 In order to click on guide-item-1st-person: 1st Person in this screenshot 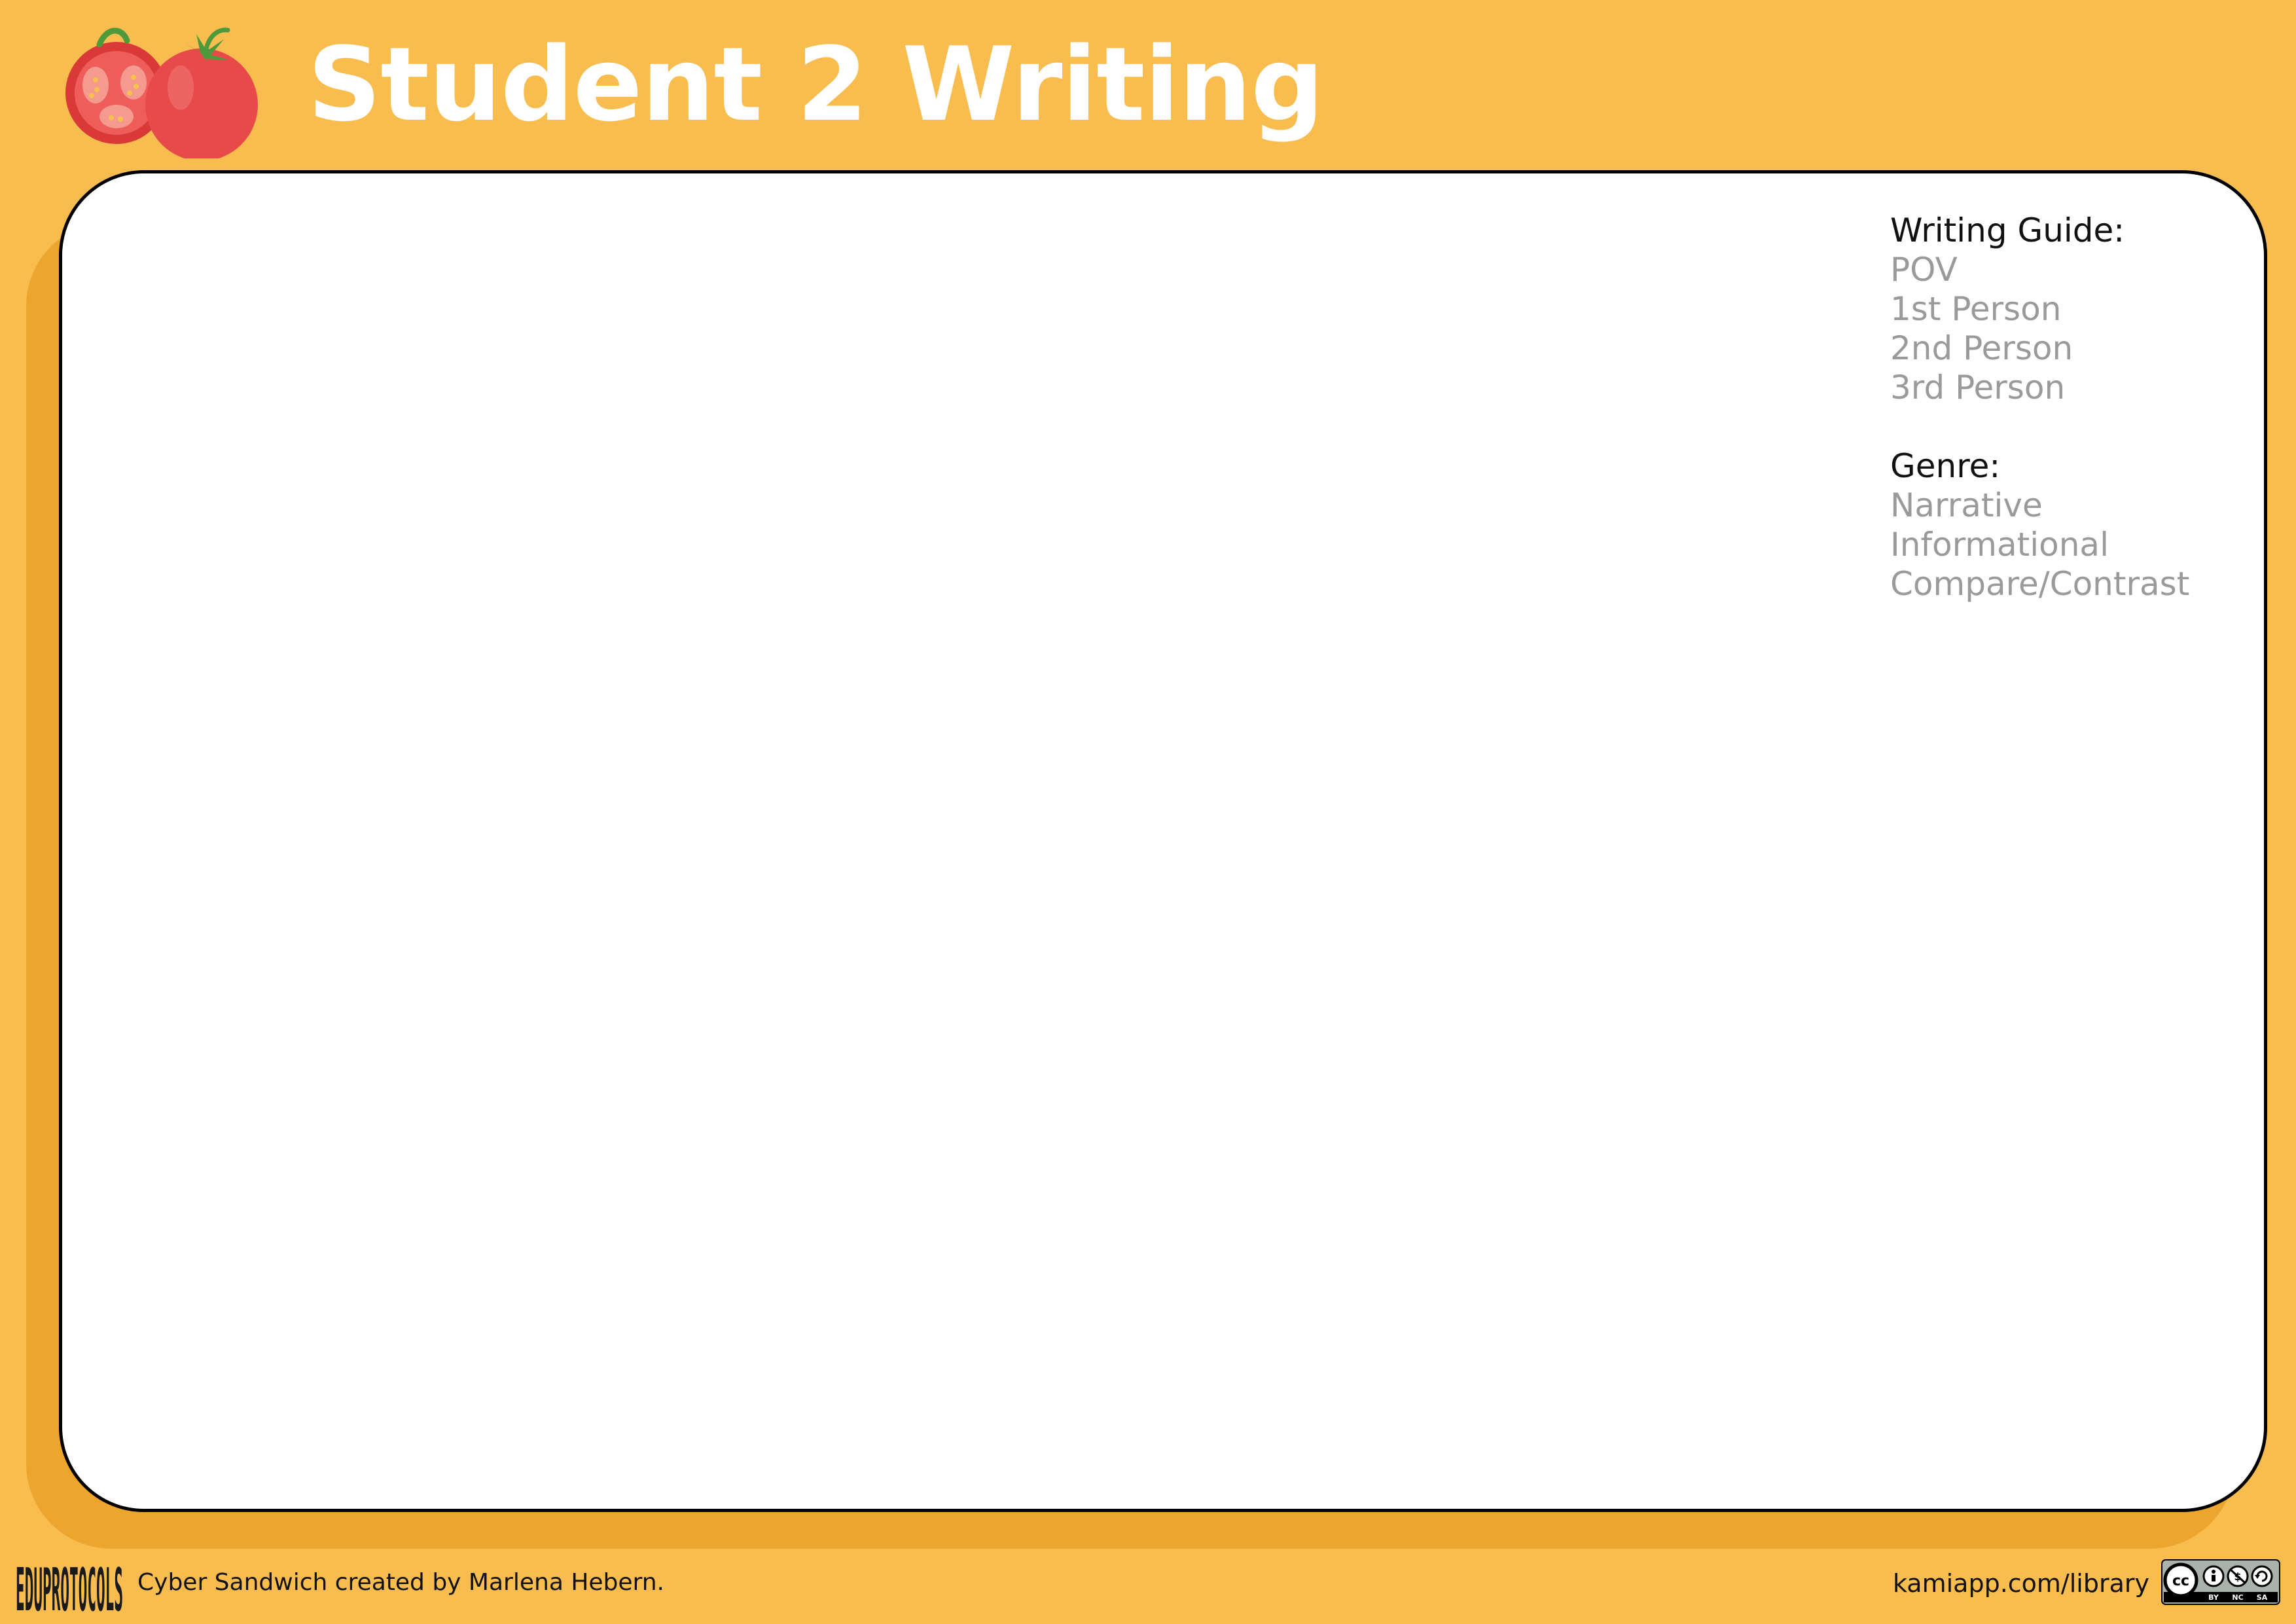, I will do `click(1976, 309)`.